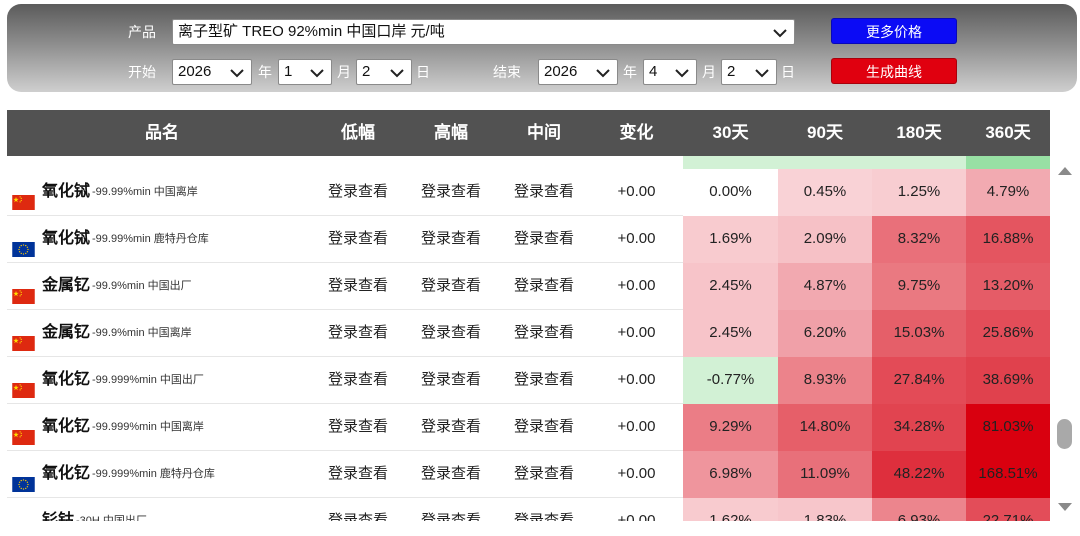  I want to click on eu-flag-icon, so click(23, 243).